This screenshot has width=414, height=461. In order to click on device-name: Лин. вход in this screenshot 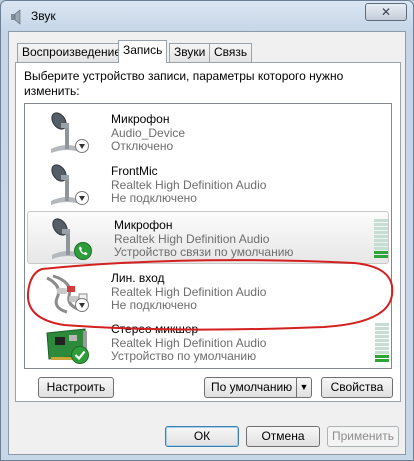, I will do `click(138, 278)`.